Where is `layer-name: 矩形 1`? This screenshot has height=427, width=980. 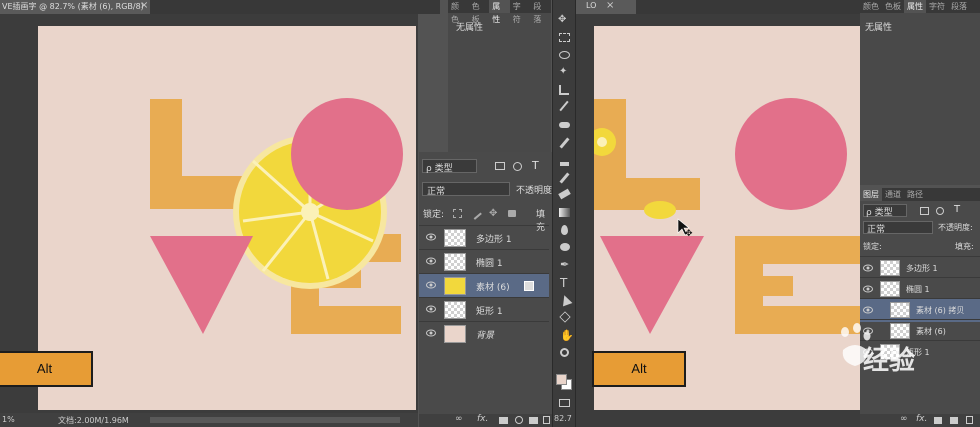 layer-name: 矩形 1 is located at coordinates (489, 310).